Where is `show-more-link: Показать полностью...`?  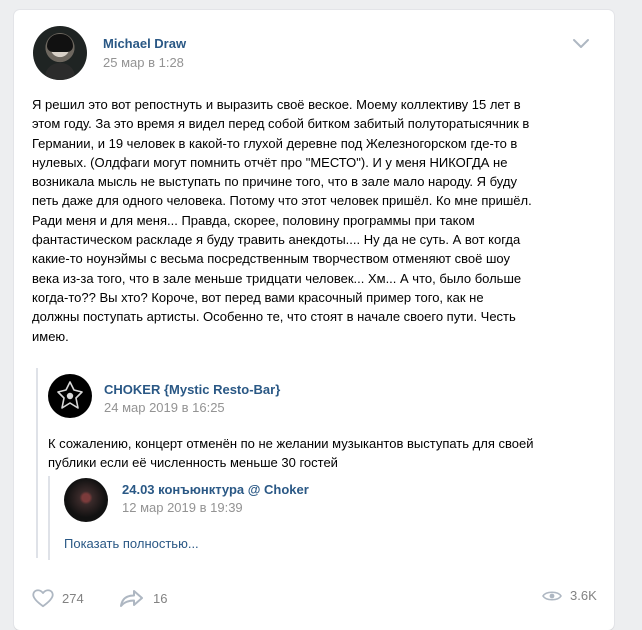 show-more-link: Показать полностью... is located at coordinates (131, 543).